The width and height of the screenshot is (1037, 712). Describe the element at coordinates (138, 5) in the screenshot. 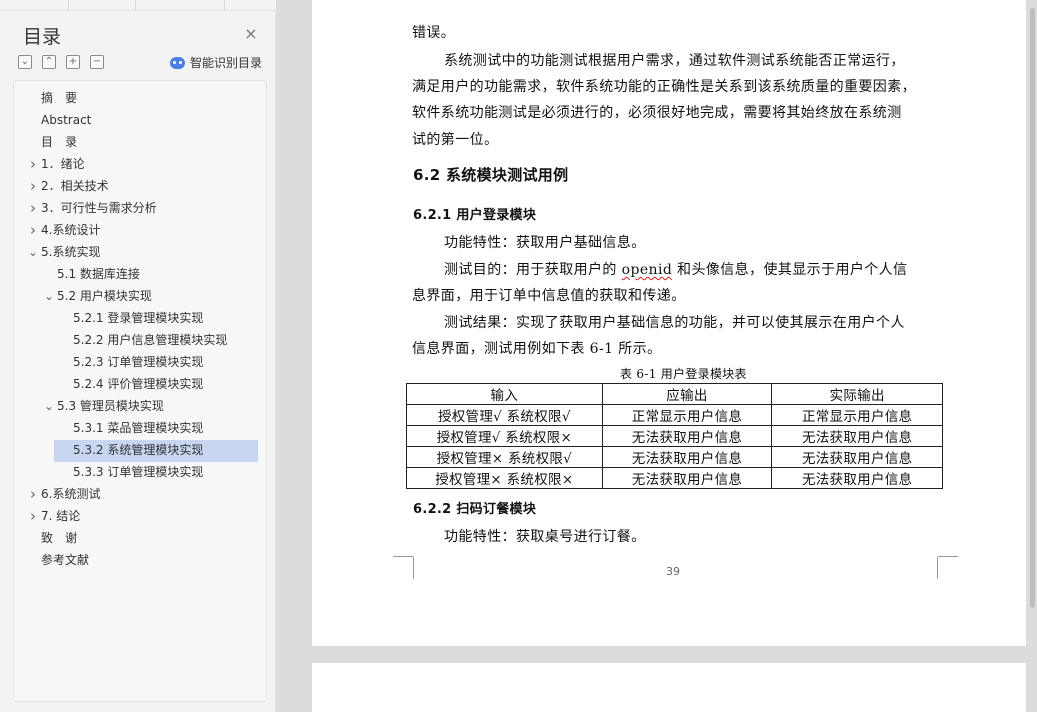

I see `top-strip` at that location.